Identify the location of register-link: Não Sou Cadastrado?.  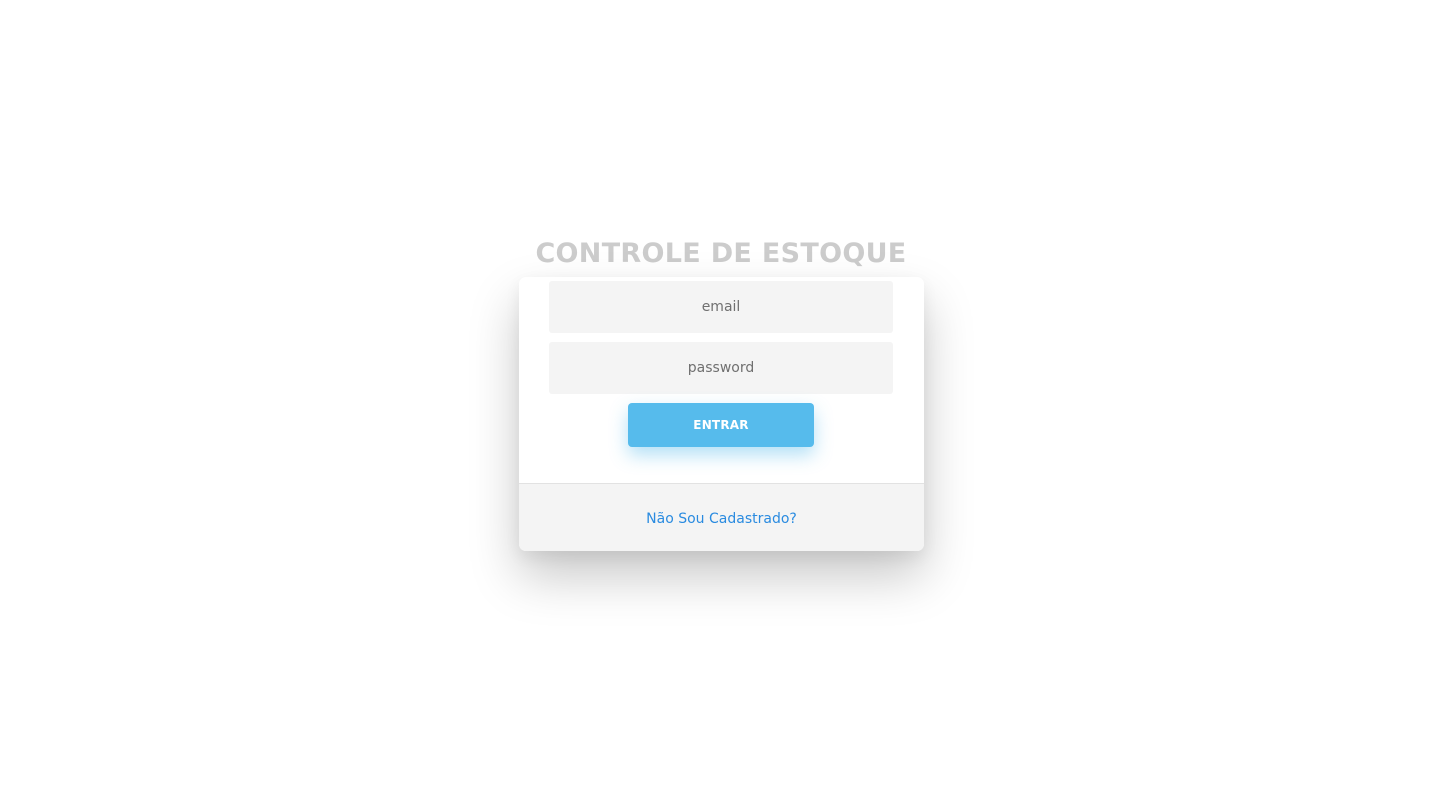
(721, 519).